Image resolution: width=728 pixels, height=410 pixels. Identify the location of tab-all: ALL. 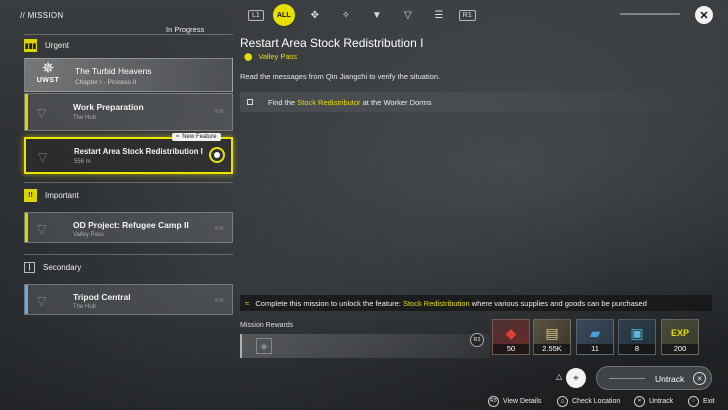
(283, 15).